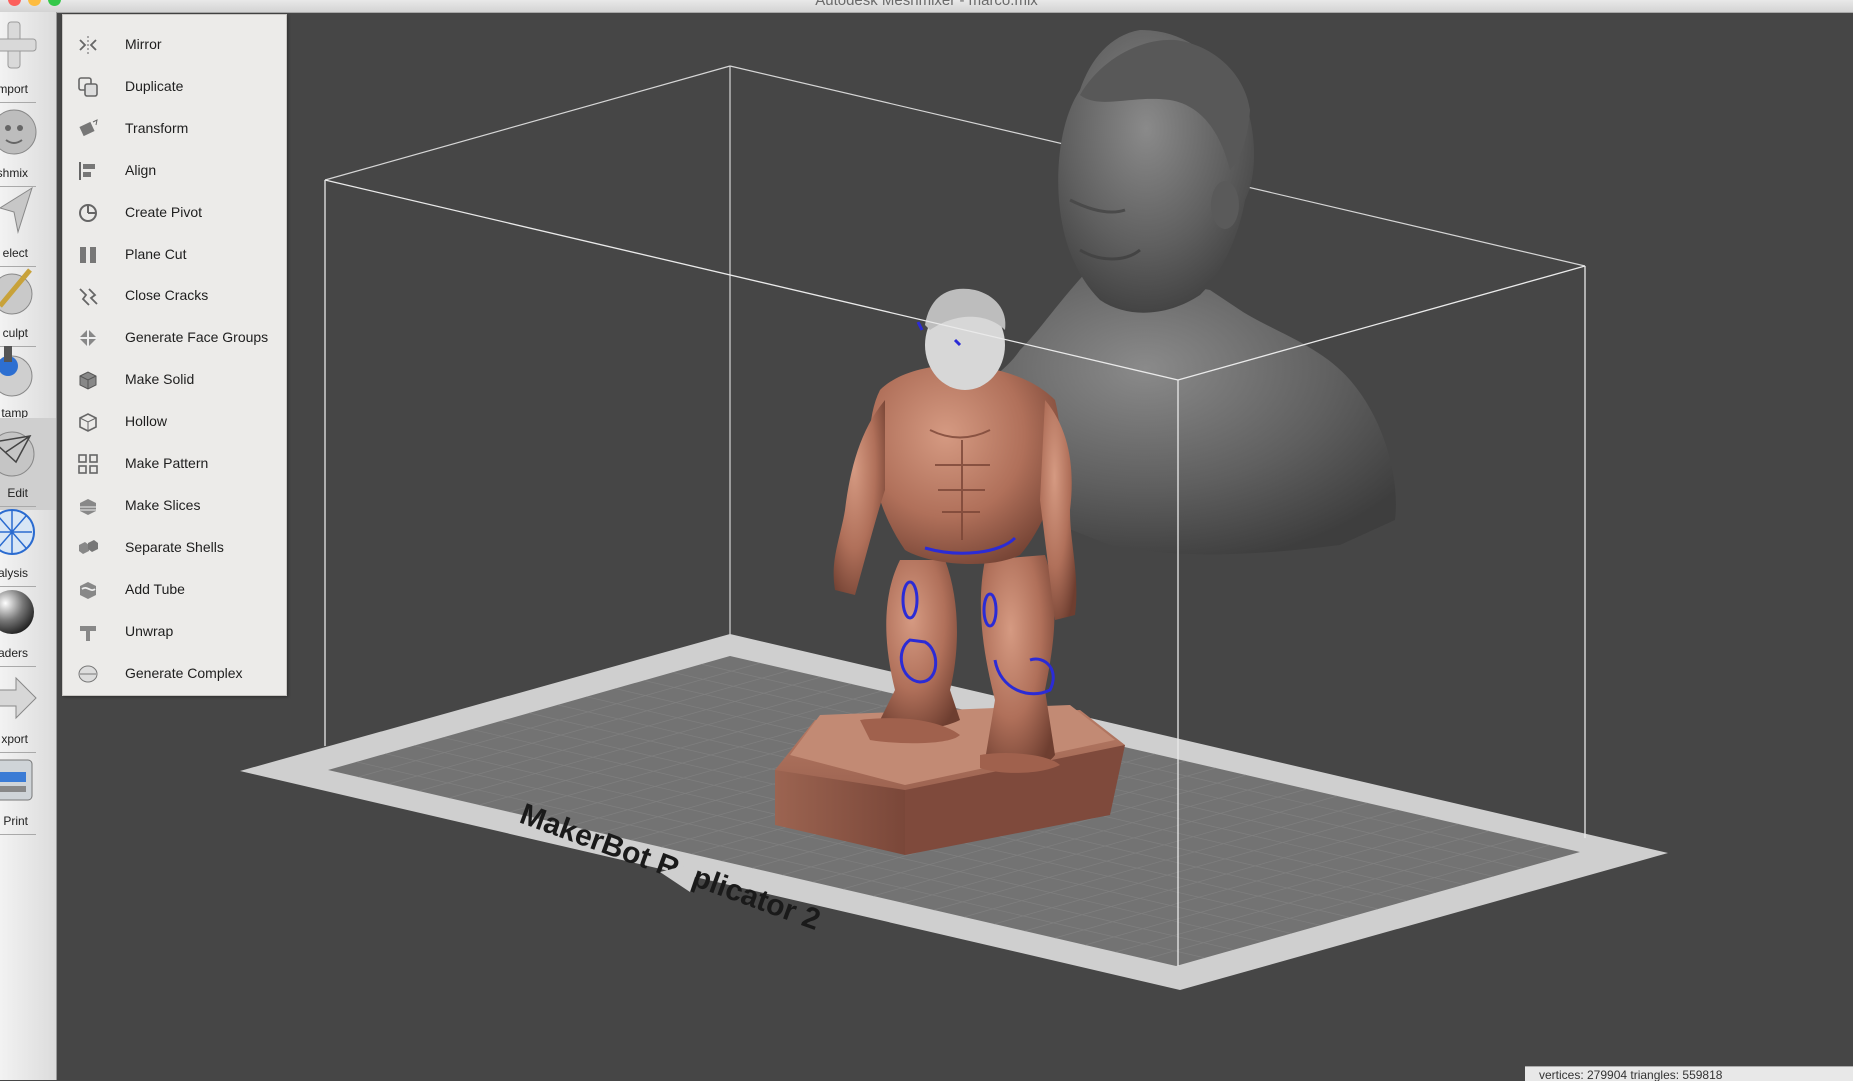 The width and height of the screenshot is (1853, 1081). What do you see at coordinates (87, 170) in the screenshot?
I see `align-icon` at bounding box center [87, 170].